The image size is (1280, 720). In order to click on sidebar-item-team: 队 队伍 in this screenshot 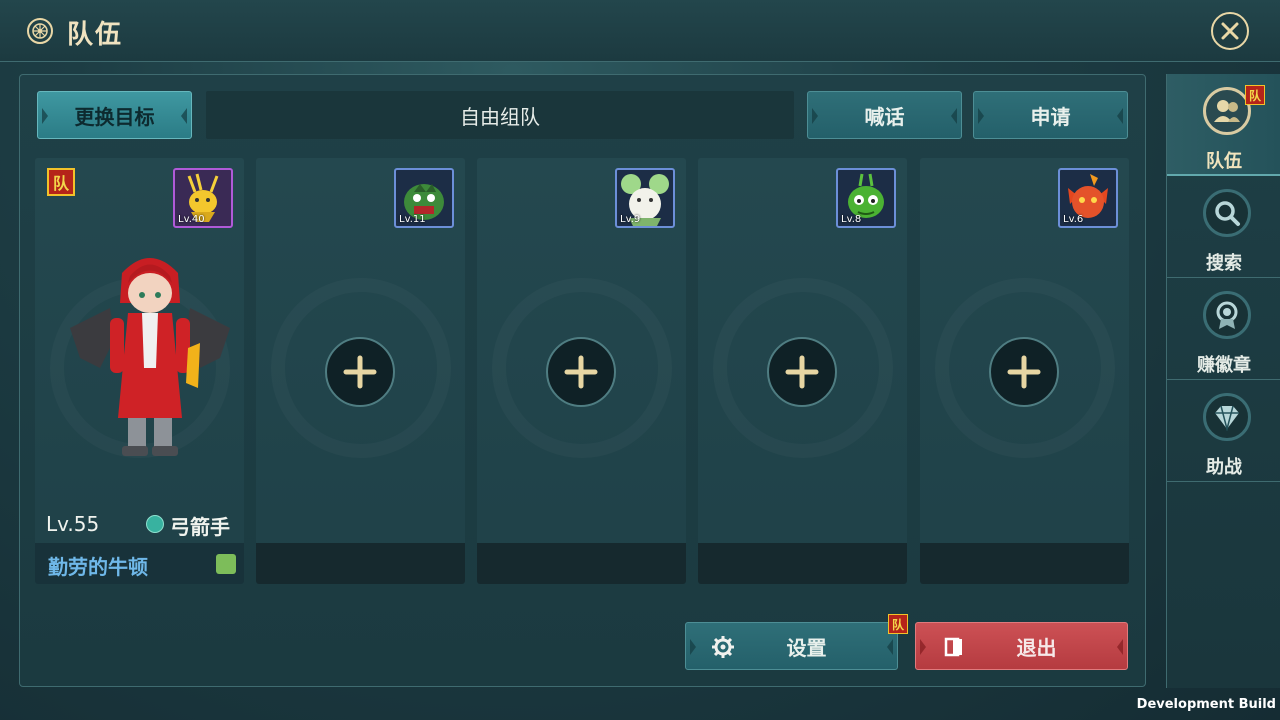, I will do `click(1223, 125)`.